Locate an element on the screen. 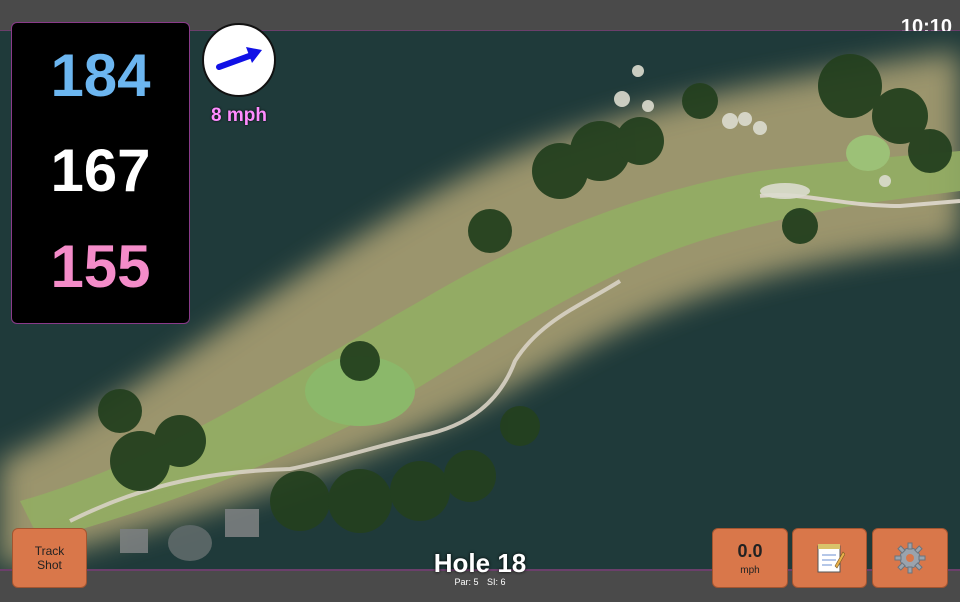  notepad-icon is located at coordinates (831, 558).